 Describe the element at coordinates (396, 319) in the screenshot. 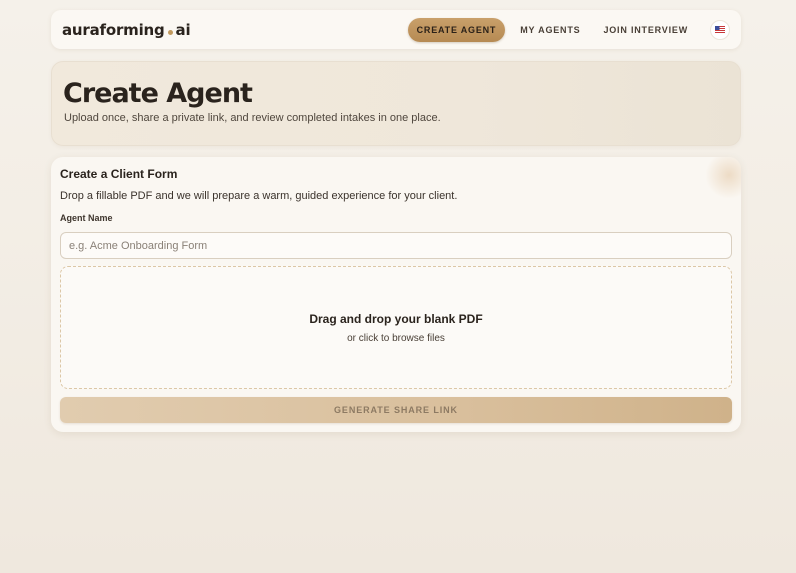

I see `dropzone-title: Drag and drop your blank PDF` at that location.